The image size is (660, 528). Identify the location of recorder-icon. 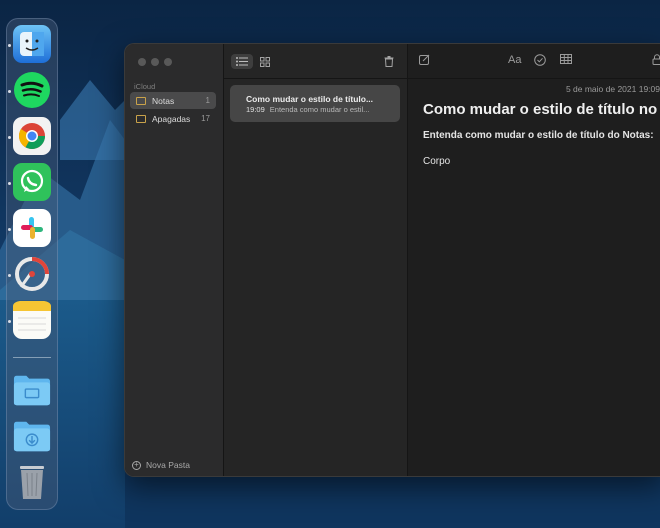
(32, 274).